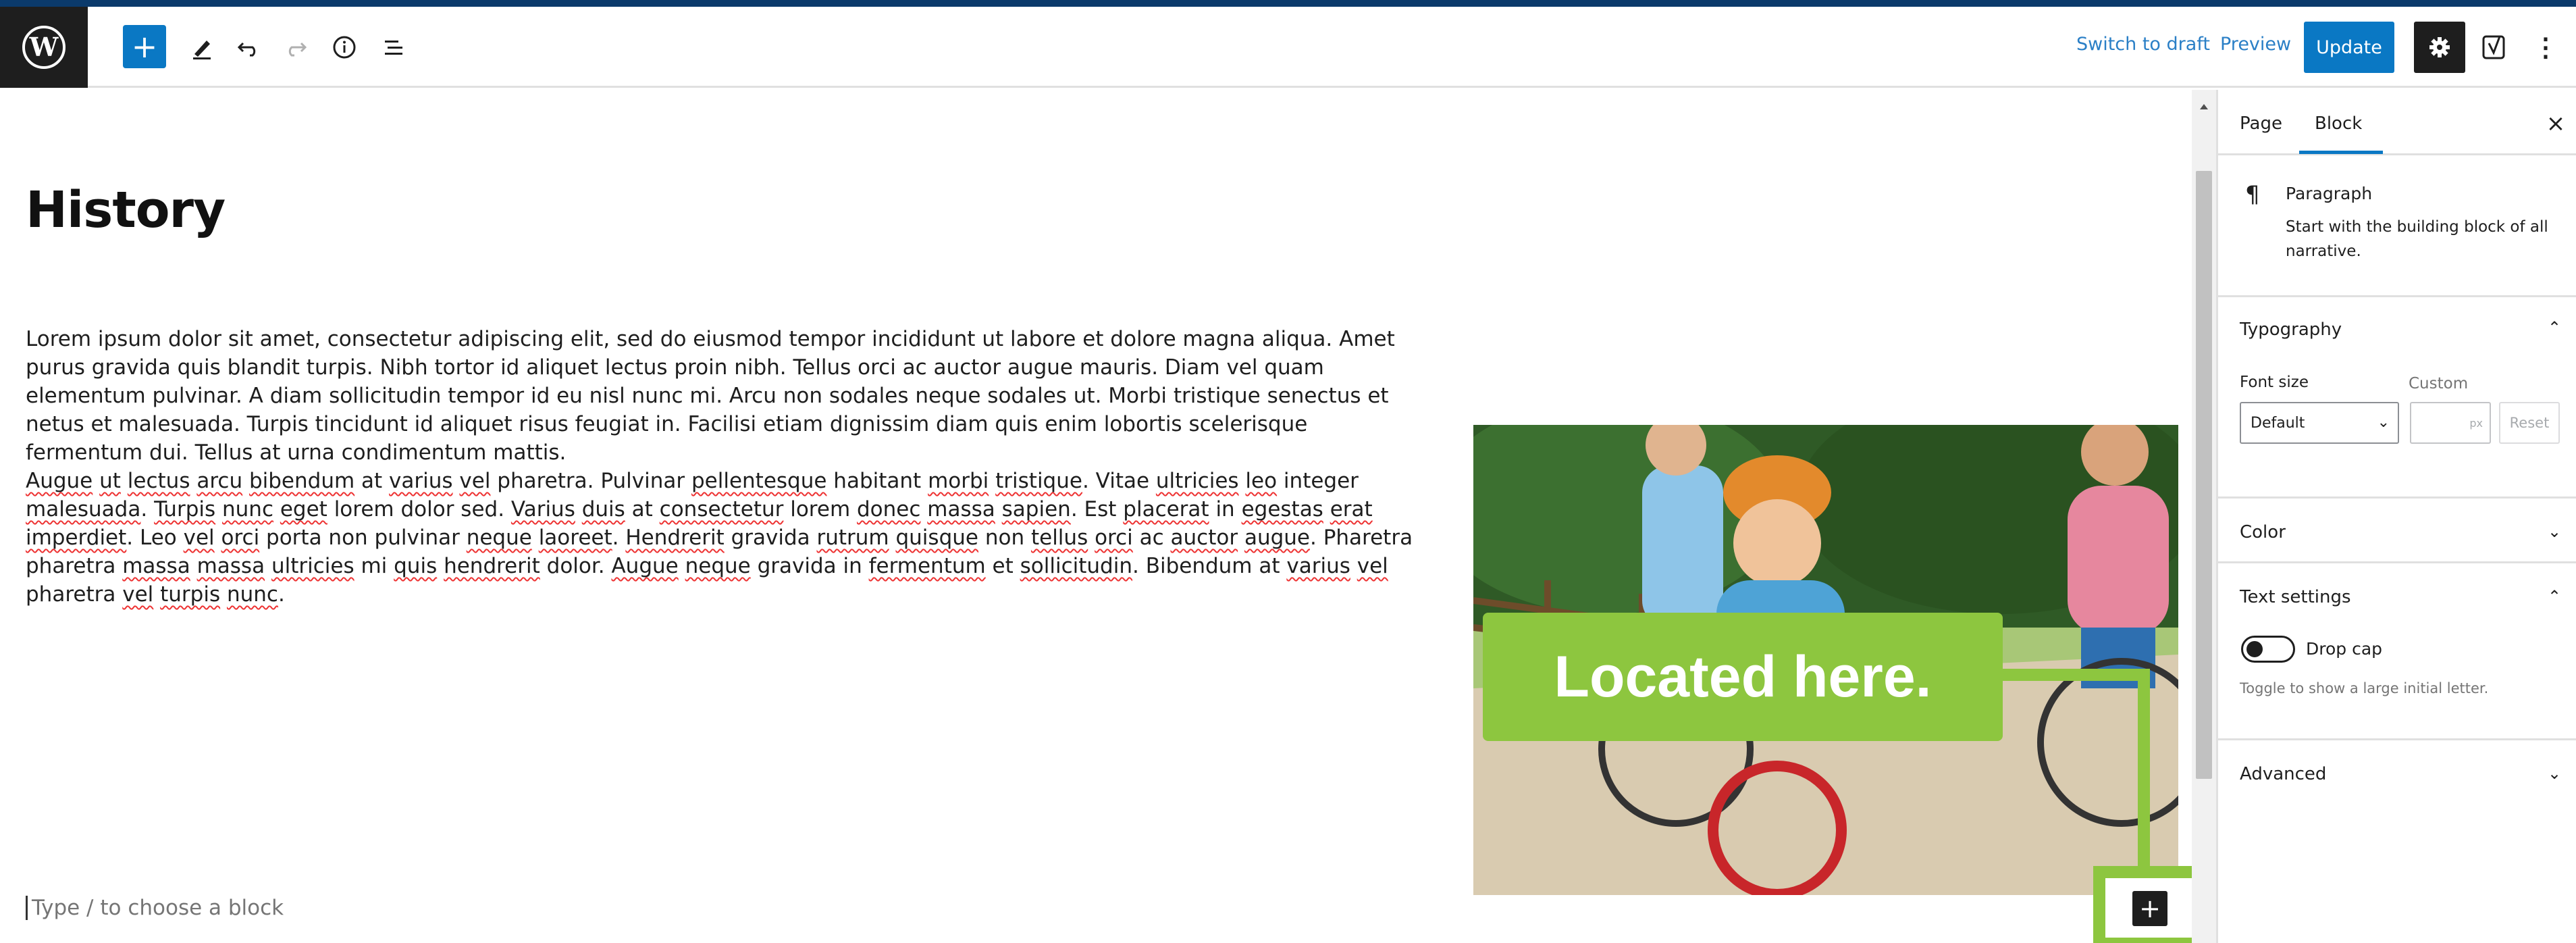 This screenshot has height=943, width=2576. What do you see at coordinates (2338, 124) in the screenshot?
I see `tab-block: Block` at bounding box center [2338, 124].